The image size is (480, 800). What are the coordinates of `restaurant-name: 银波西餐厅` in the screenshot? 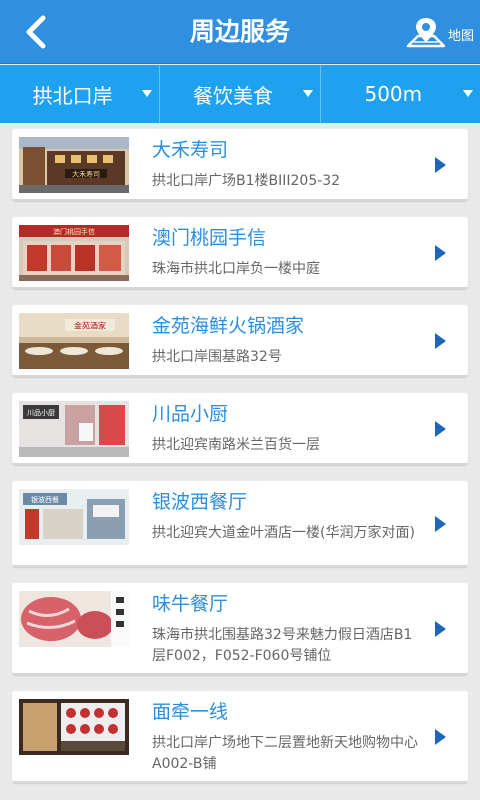 It's located at (200, 502).